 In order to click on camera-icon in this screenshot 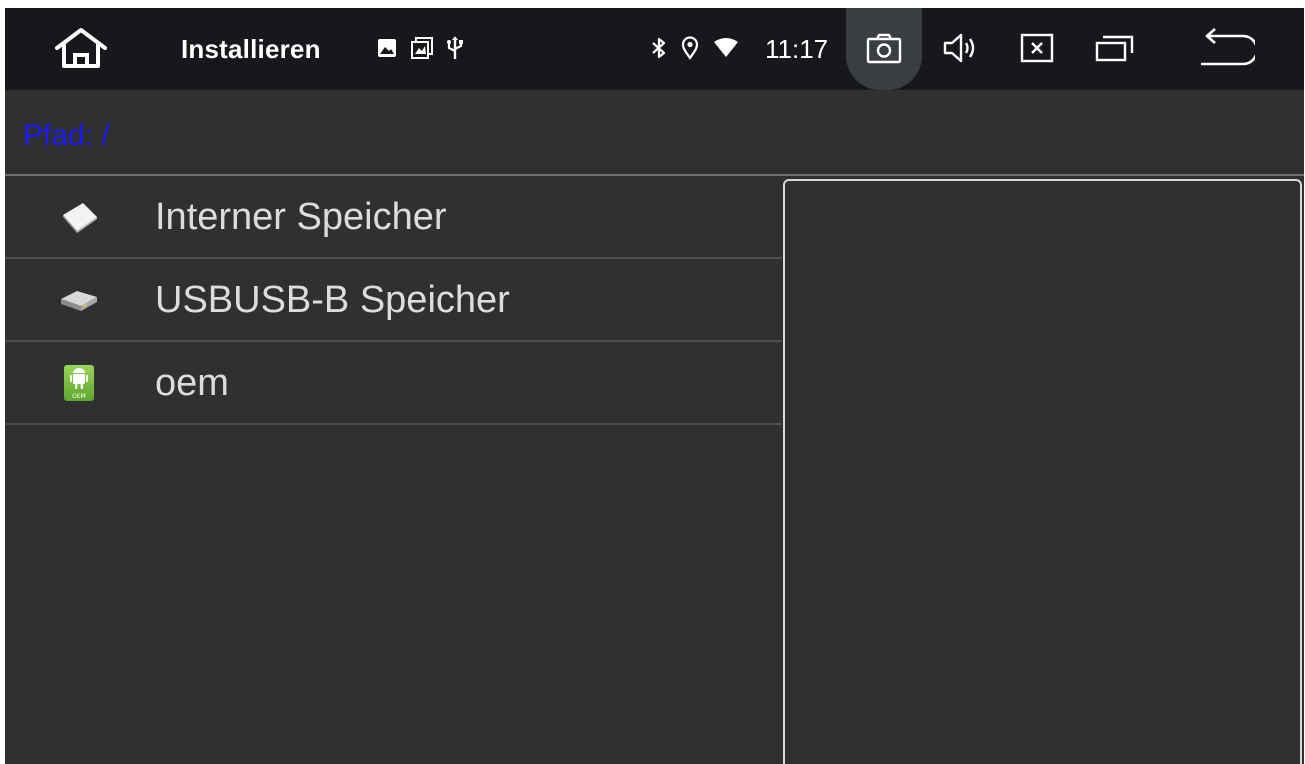, I will do `click(884, 50)`.